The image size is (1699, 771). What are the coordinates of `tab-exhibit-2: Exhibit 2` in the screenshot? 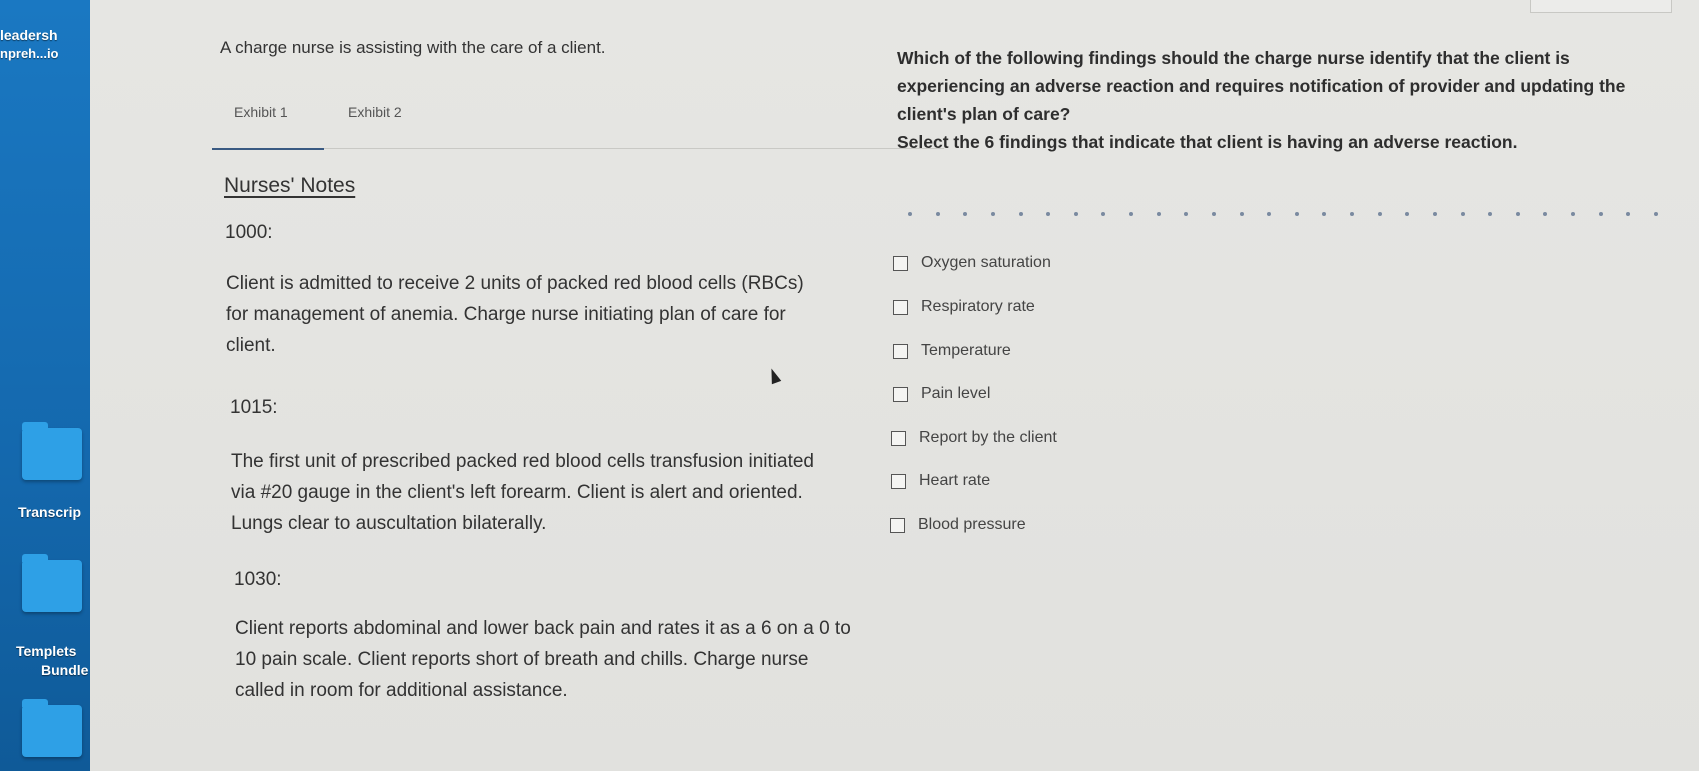 It's located at (375, 112).